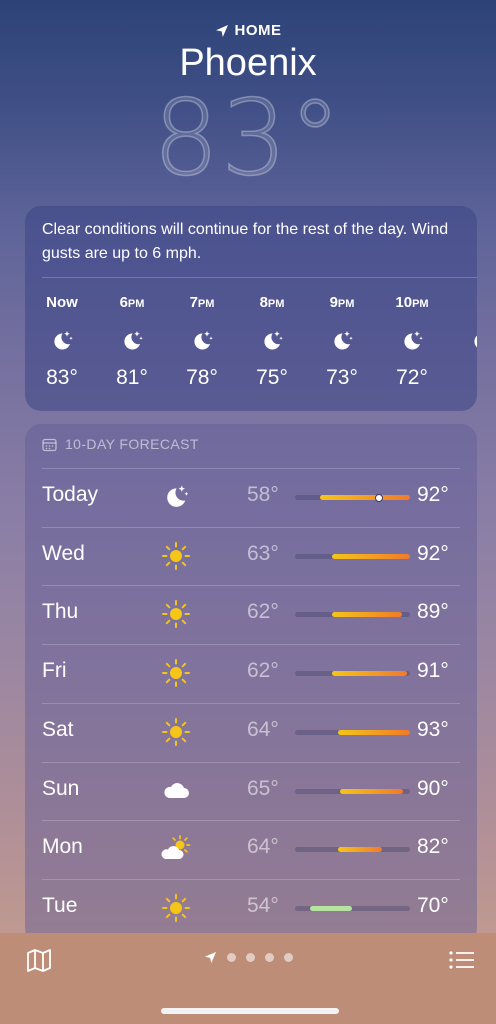 This screenshot has height=1024, width=496. Describe the element at coordinates (202, 302) in the screenshot. I see `hour-time: 7PM` at that location.